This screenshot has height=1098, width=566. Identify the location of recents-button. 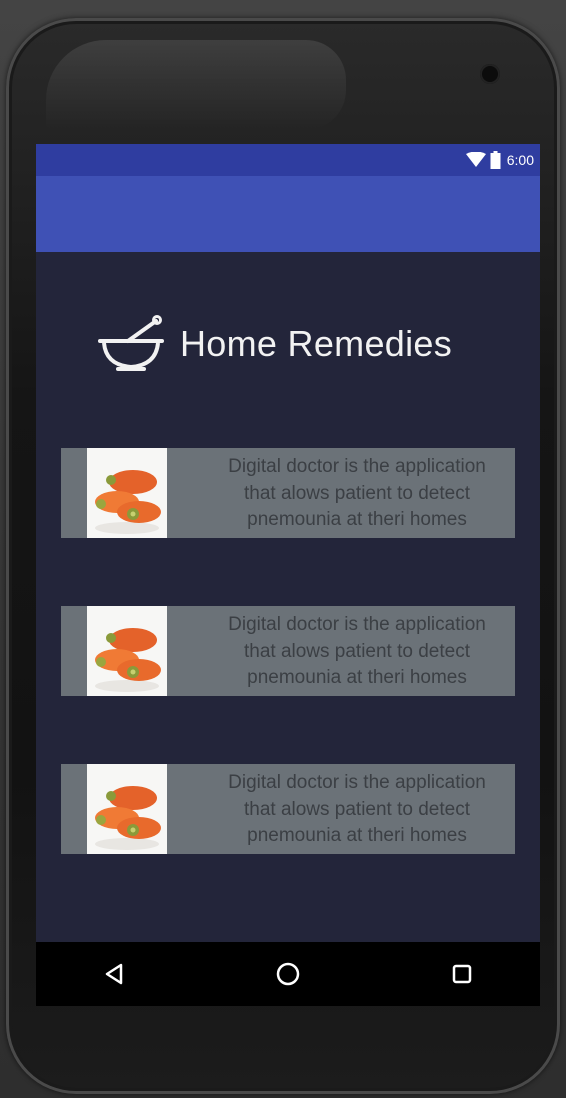
(462, 974).